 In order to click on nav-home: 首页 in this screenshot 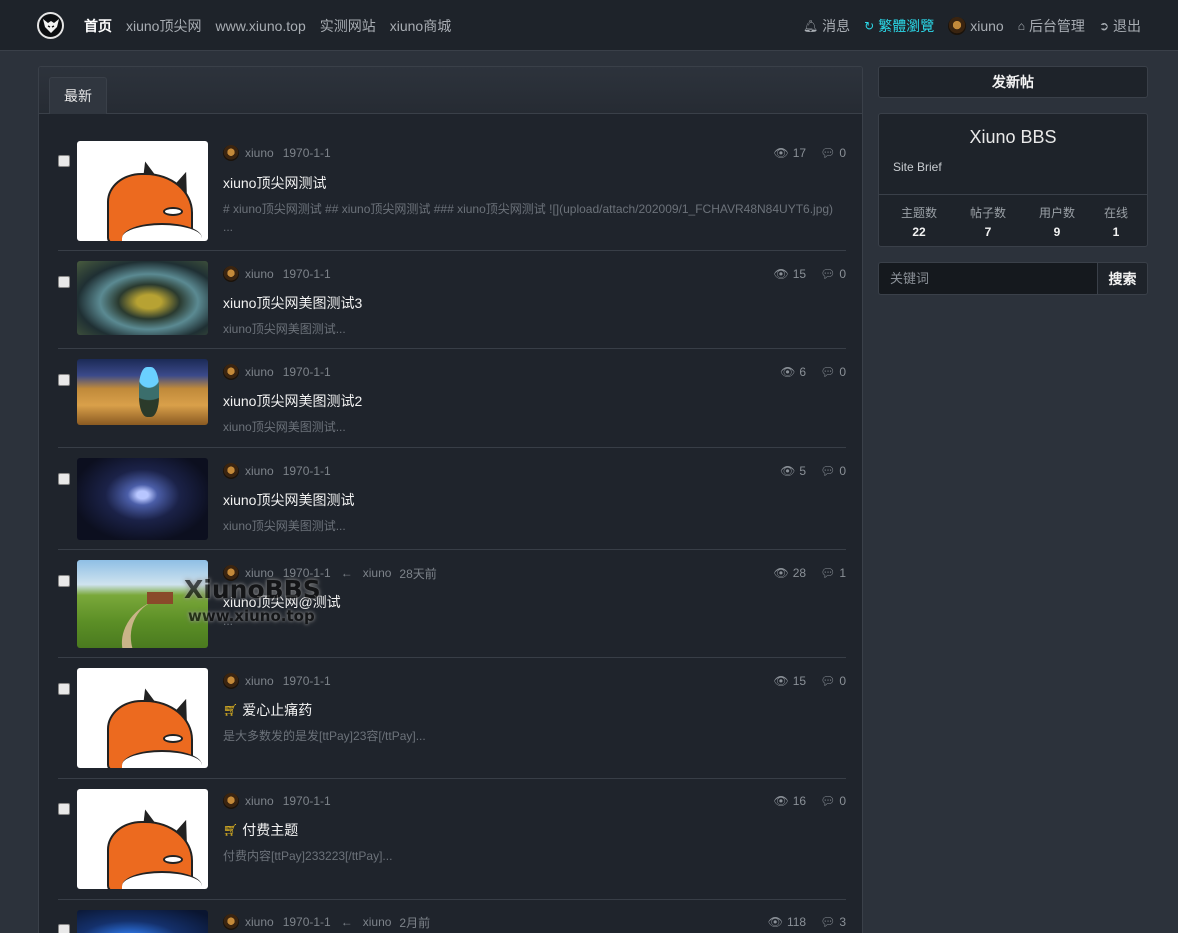, I will do `click(98, 26)`.